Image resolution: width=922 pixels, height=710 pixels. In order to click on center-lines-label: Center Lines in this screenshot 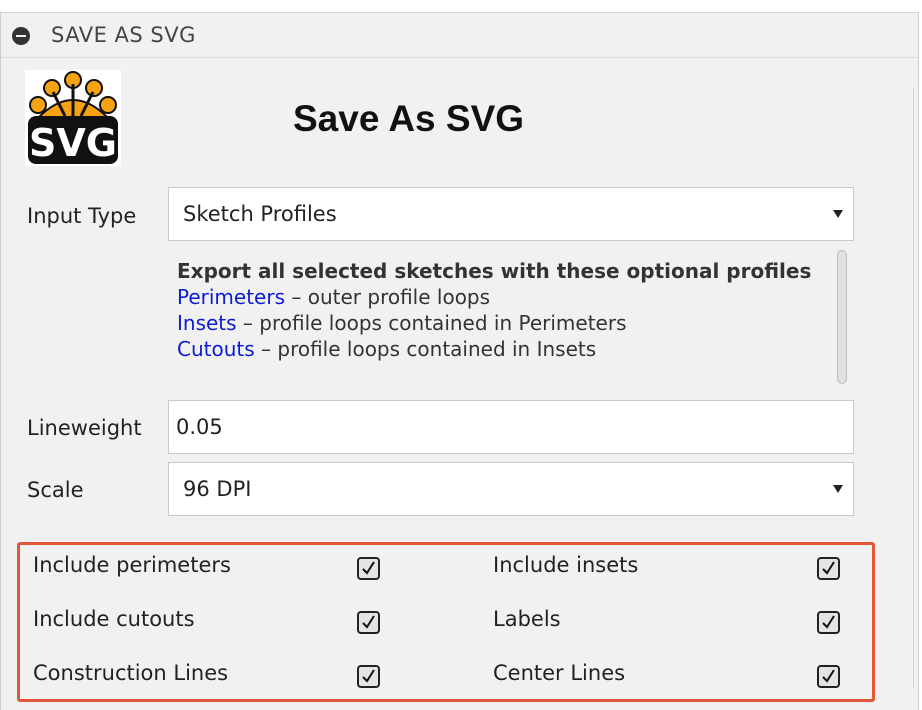, I will do `click(559, 673)`.